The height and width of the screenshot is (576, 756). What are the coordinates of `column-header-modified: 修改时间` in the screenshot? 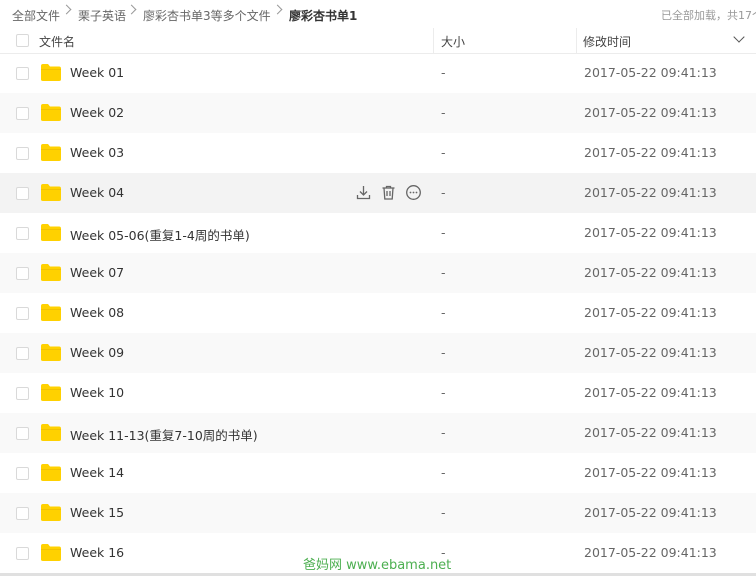 It's located at (607, 41).